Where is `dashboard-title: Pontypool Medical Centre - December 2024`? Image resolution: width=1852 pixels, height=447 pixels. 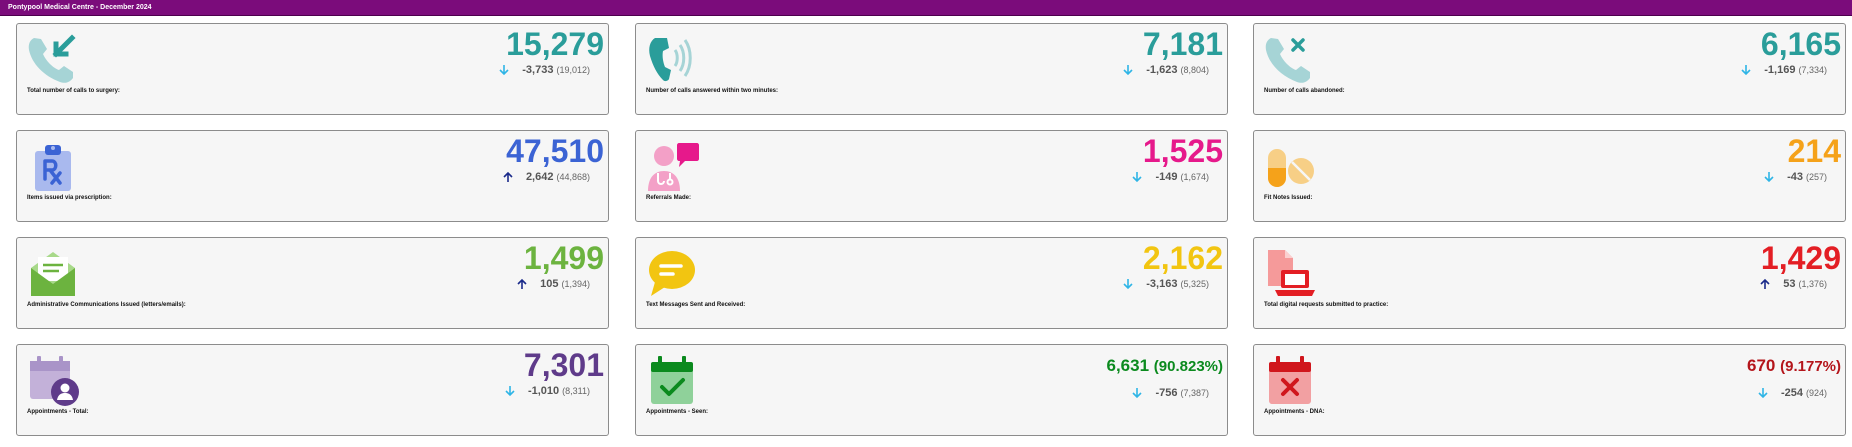 dashboard-title: Pontypool Medical Centre - December 2024 is located at coordinates (80, 7).